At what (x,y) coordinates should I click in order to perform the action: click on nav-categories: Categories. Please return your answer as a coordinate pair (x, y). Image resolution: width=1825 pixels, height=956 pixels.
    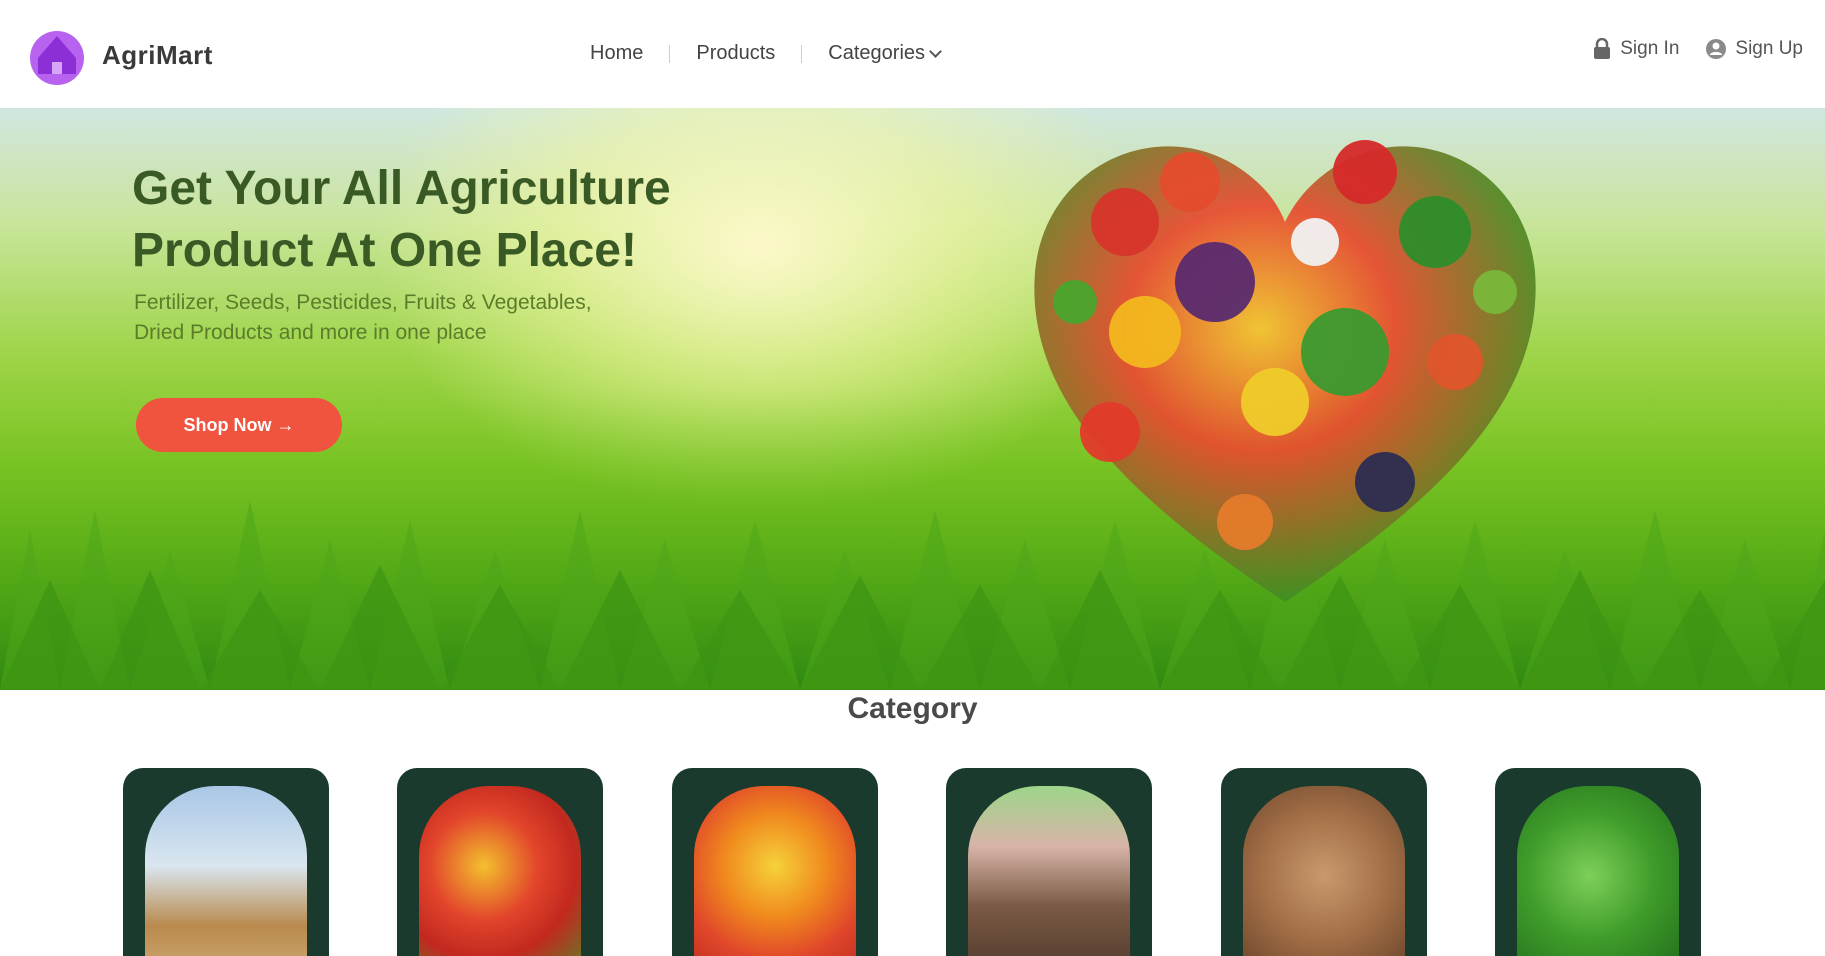
    Looking at the image, I should click on (885, 53).